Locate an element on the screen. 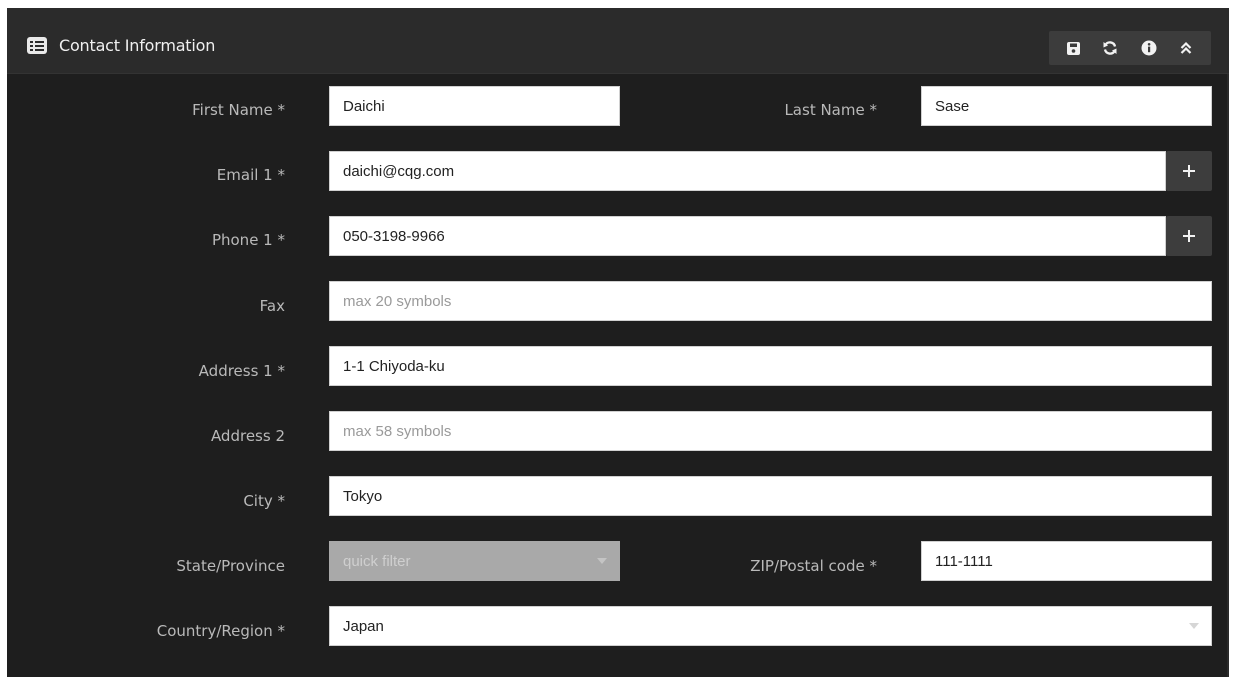 The width and height of the screenshot is (1238, 677). first-name-value: Daichi is located at coordinates (364, 106).